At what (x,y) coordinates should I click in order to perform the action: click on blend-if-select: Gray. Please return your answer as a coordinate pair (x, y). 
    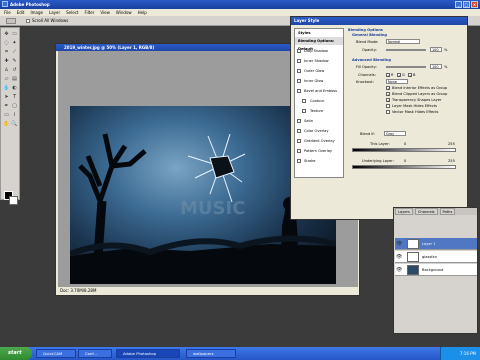
    Looking at the image, I should click on (395, 133).